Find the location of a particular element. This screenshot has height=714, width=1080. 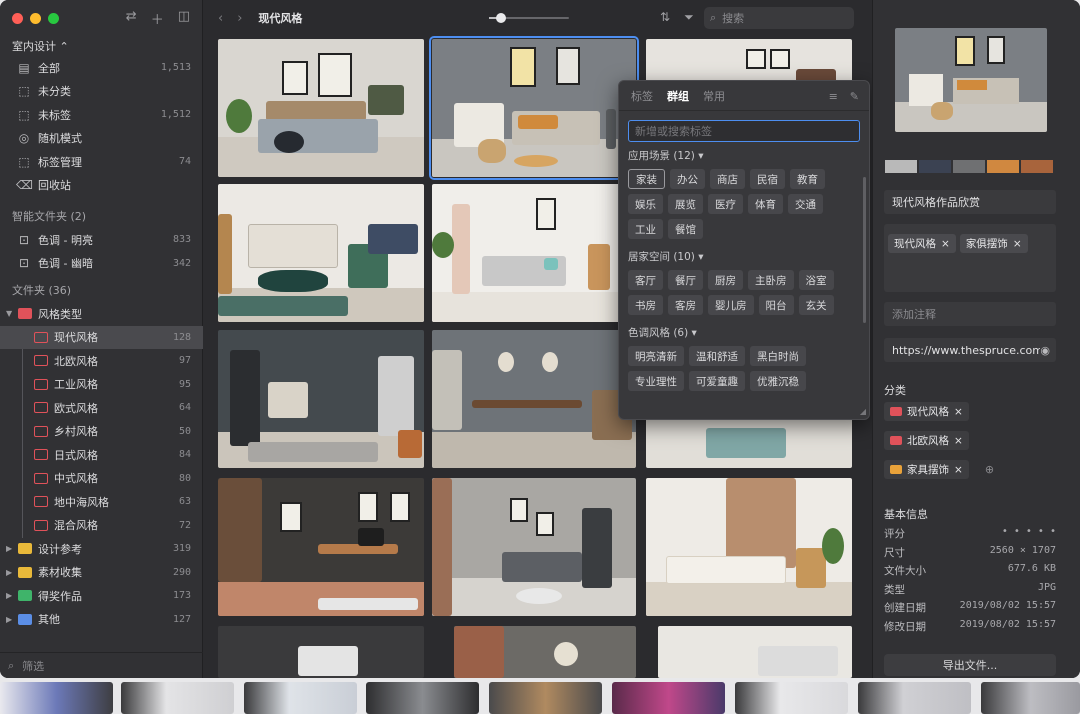

sidebar-toggle-icon: ◫ is located at coordinates (184, 18).